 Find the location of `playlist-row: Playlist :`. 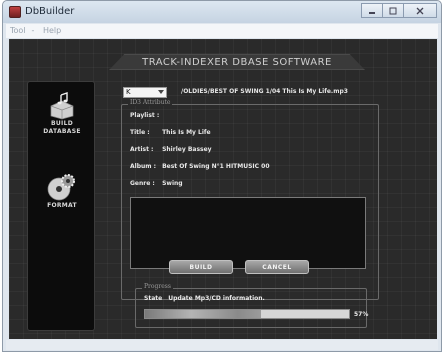

playlist-row: Playlist : is located at coordinates (144, 115).